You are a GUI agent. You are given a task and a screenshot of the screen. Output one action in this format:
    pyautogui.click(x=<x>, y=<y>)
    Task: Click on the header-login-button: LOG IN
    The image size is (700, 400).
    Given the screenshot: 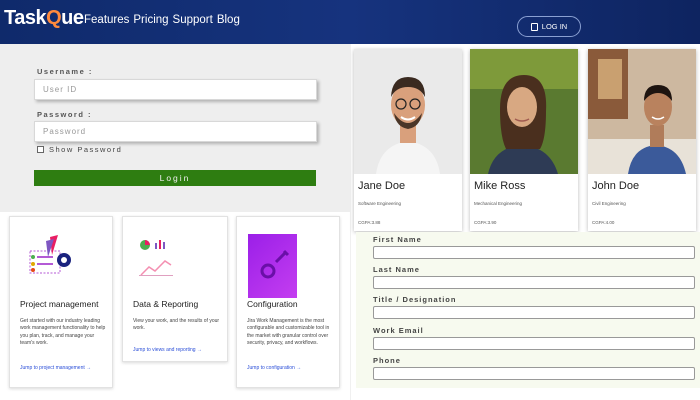 What is the action you would take?
    pyautogui.click(x=549, y=26)
    